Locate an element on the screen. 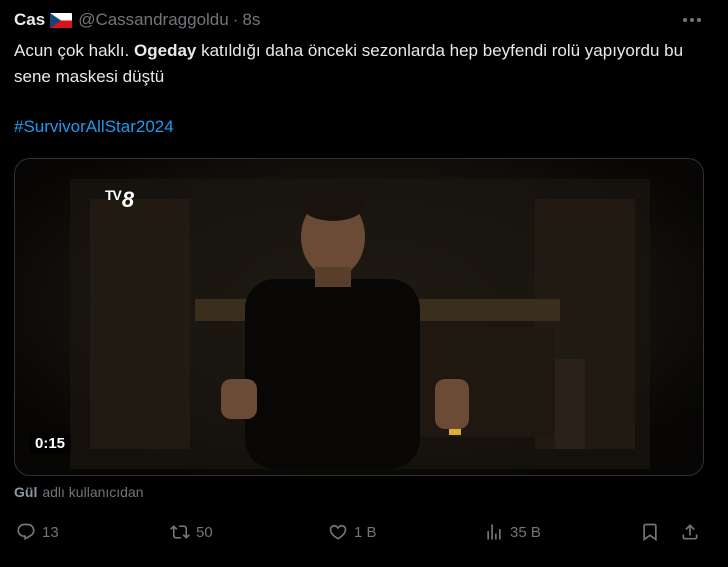  czech-flag-icon is located at coordinates (61, 20).